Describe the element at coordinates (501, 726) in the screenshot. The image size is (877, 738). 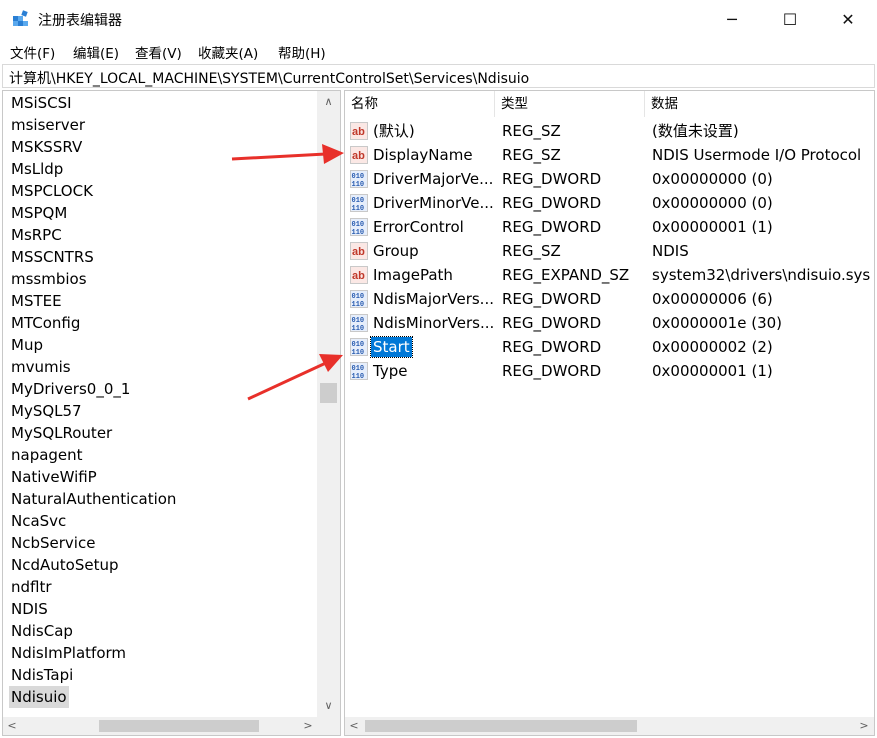
I see `list-hscroll-thumb` at that location.